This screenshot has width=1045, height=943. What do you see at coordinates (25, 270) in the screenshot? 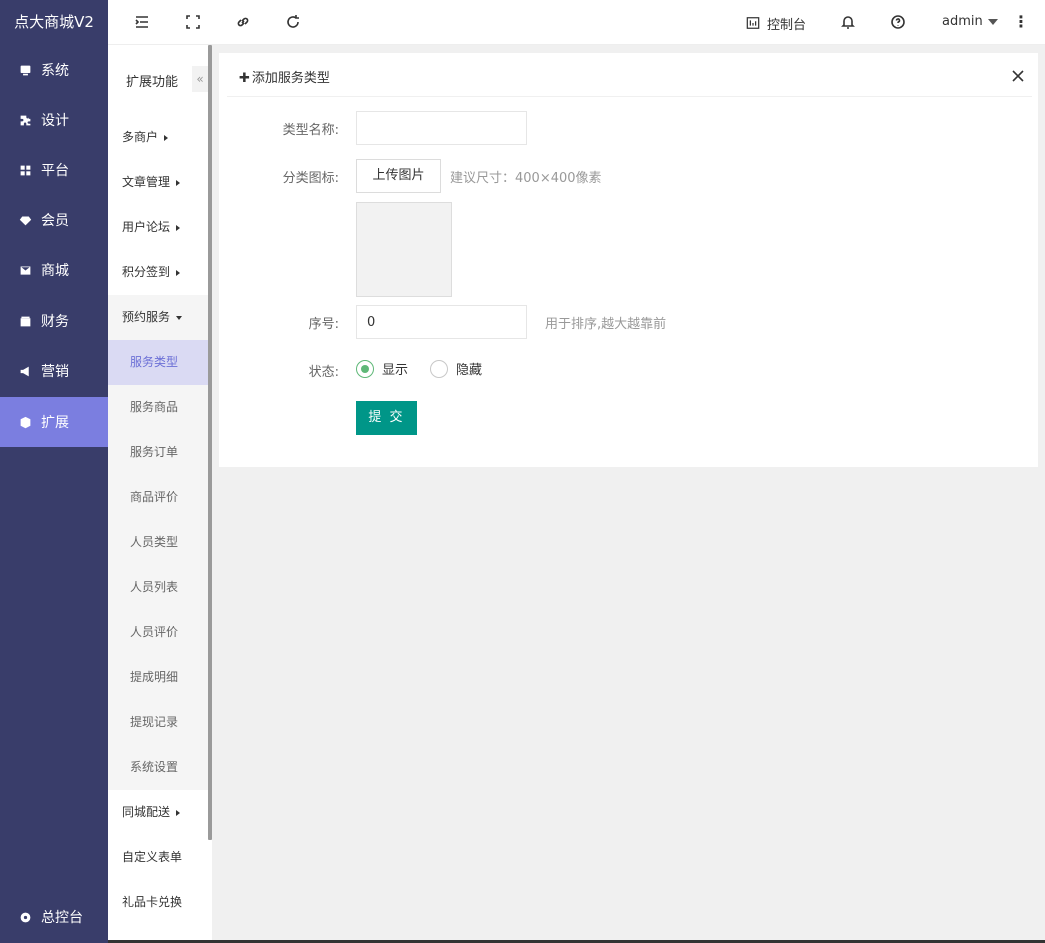
I see `mail-icon` at bounding box center [25, 270].